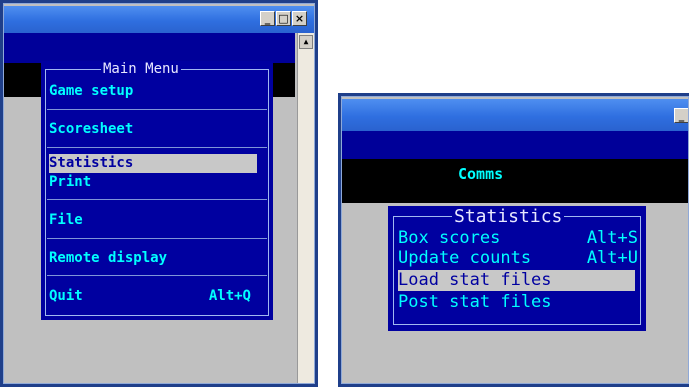  I want to click on menu-item-label: Statistics, so click(91, 163).